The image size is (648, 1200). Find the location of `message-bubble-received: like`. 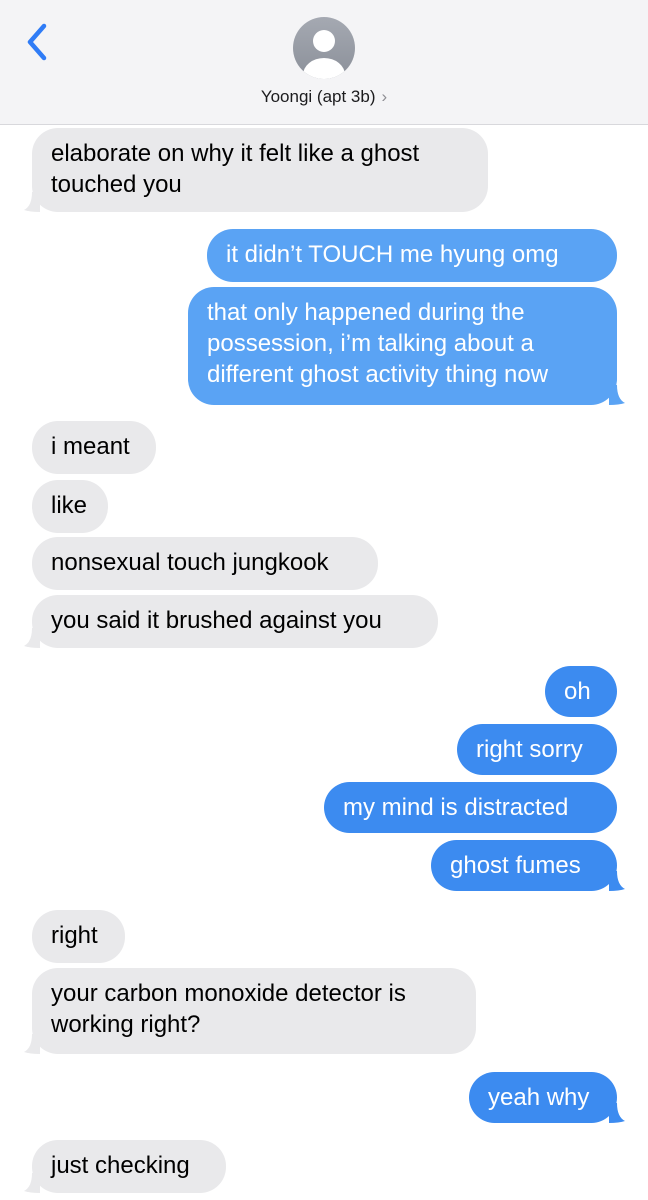

message-bubble-received: like is located at coordinates (70, 506).